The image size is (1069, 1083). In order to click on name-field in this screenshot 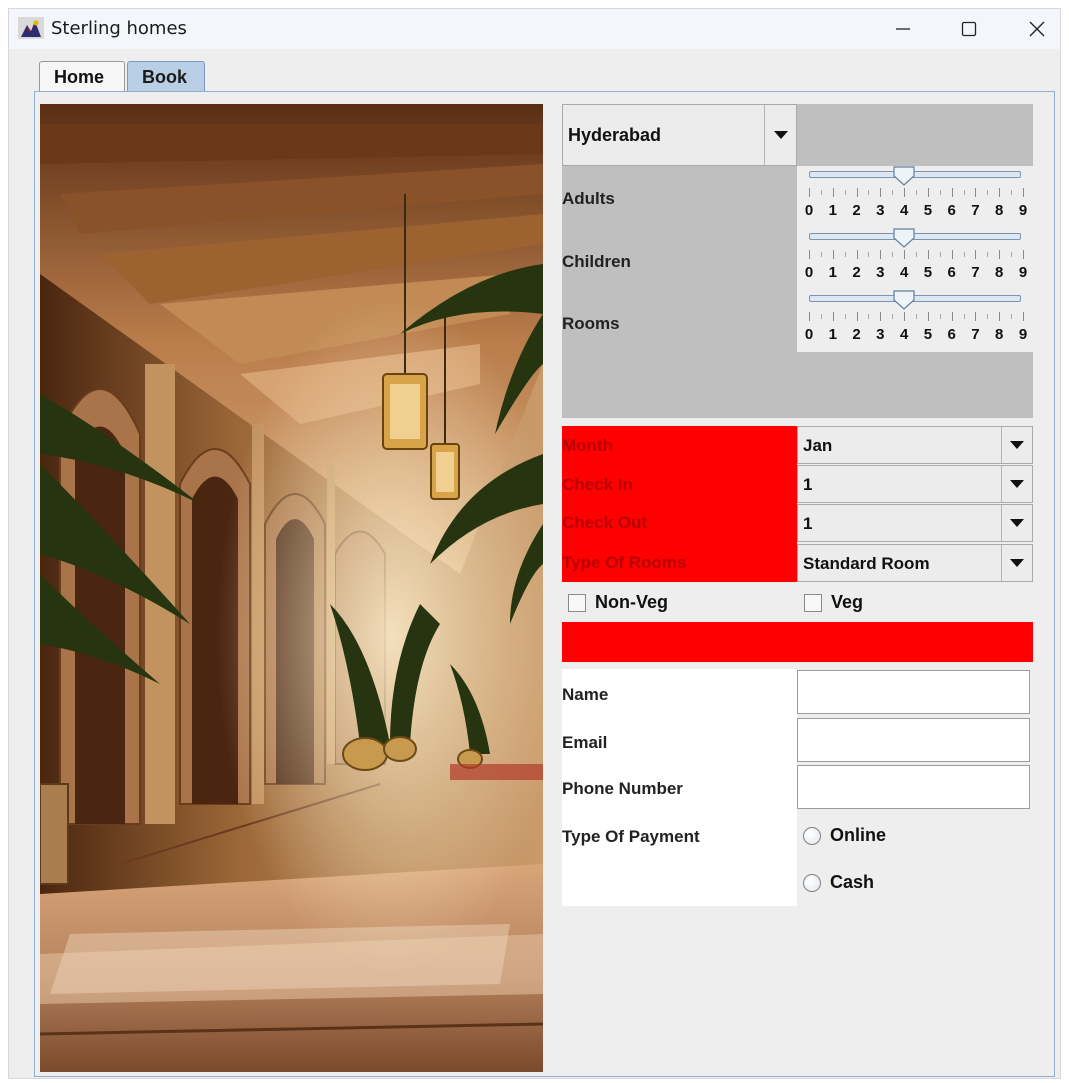, I will do `click(913, 692)`.